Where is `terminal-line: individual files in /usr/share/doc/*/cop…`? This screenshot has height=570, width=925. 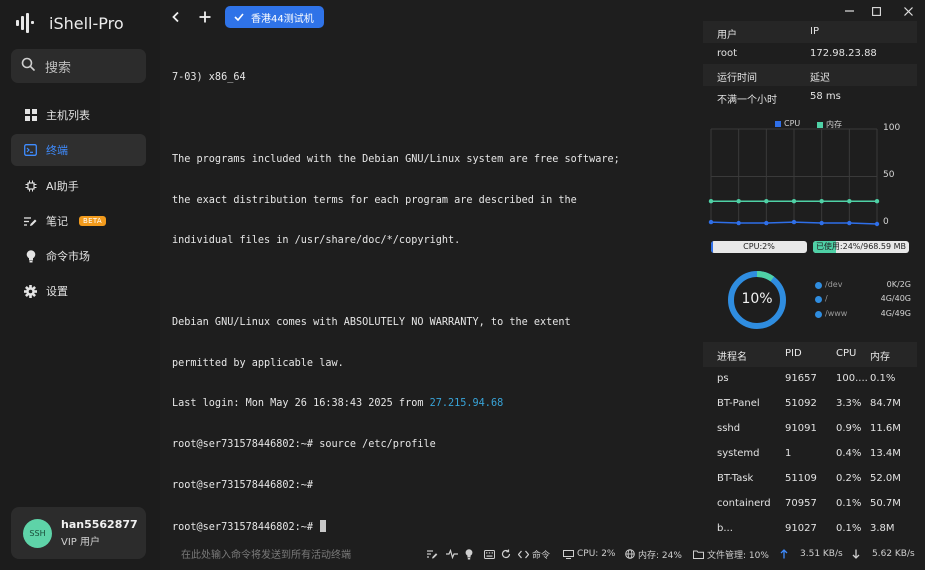
terminal-line: individual files in /usr/share/doc/*/cop… is located at coordinates (316, 241).